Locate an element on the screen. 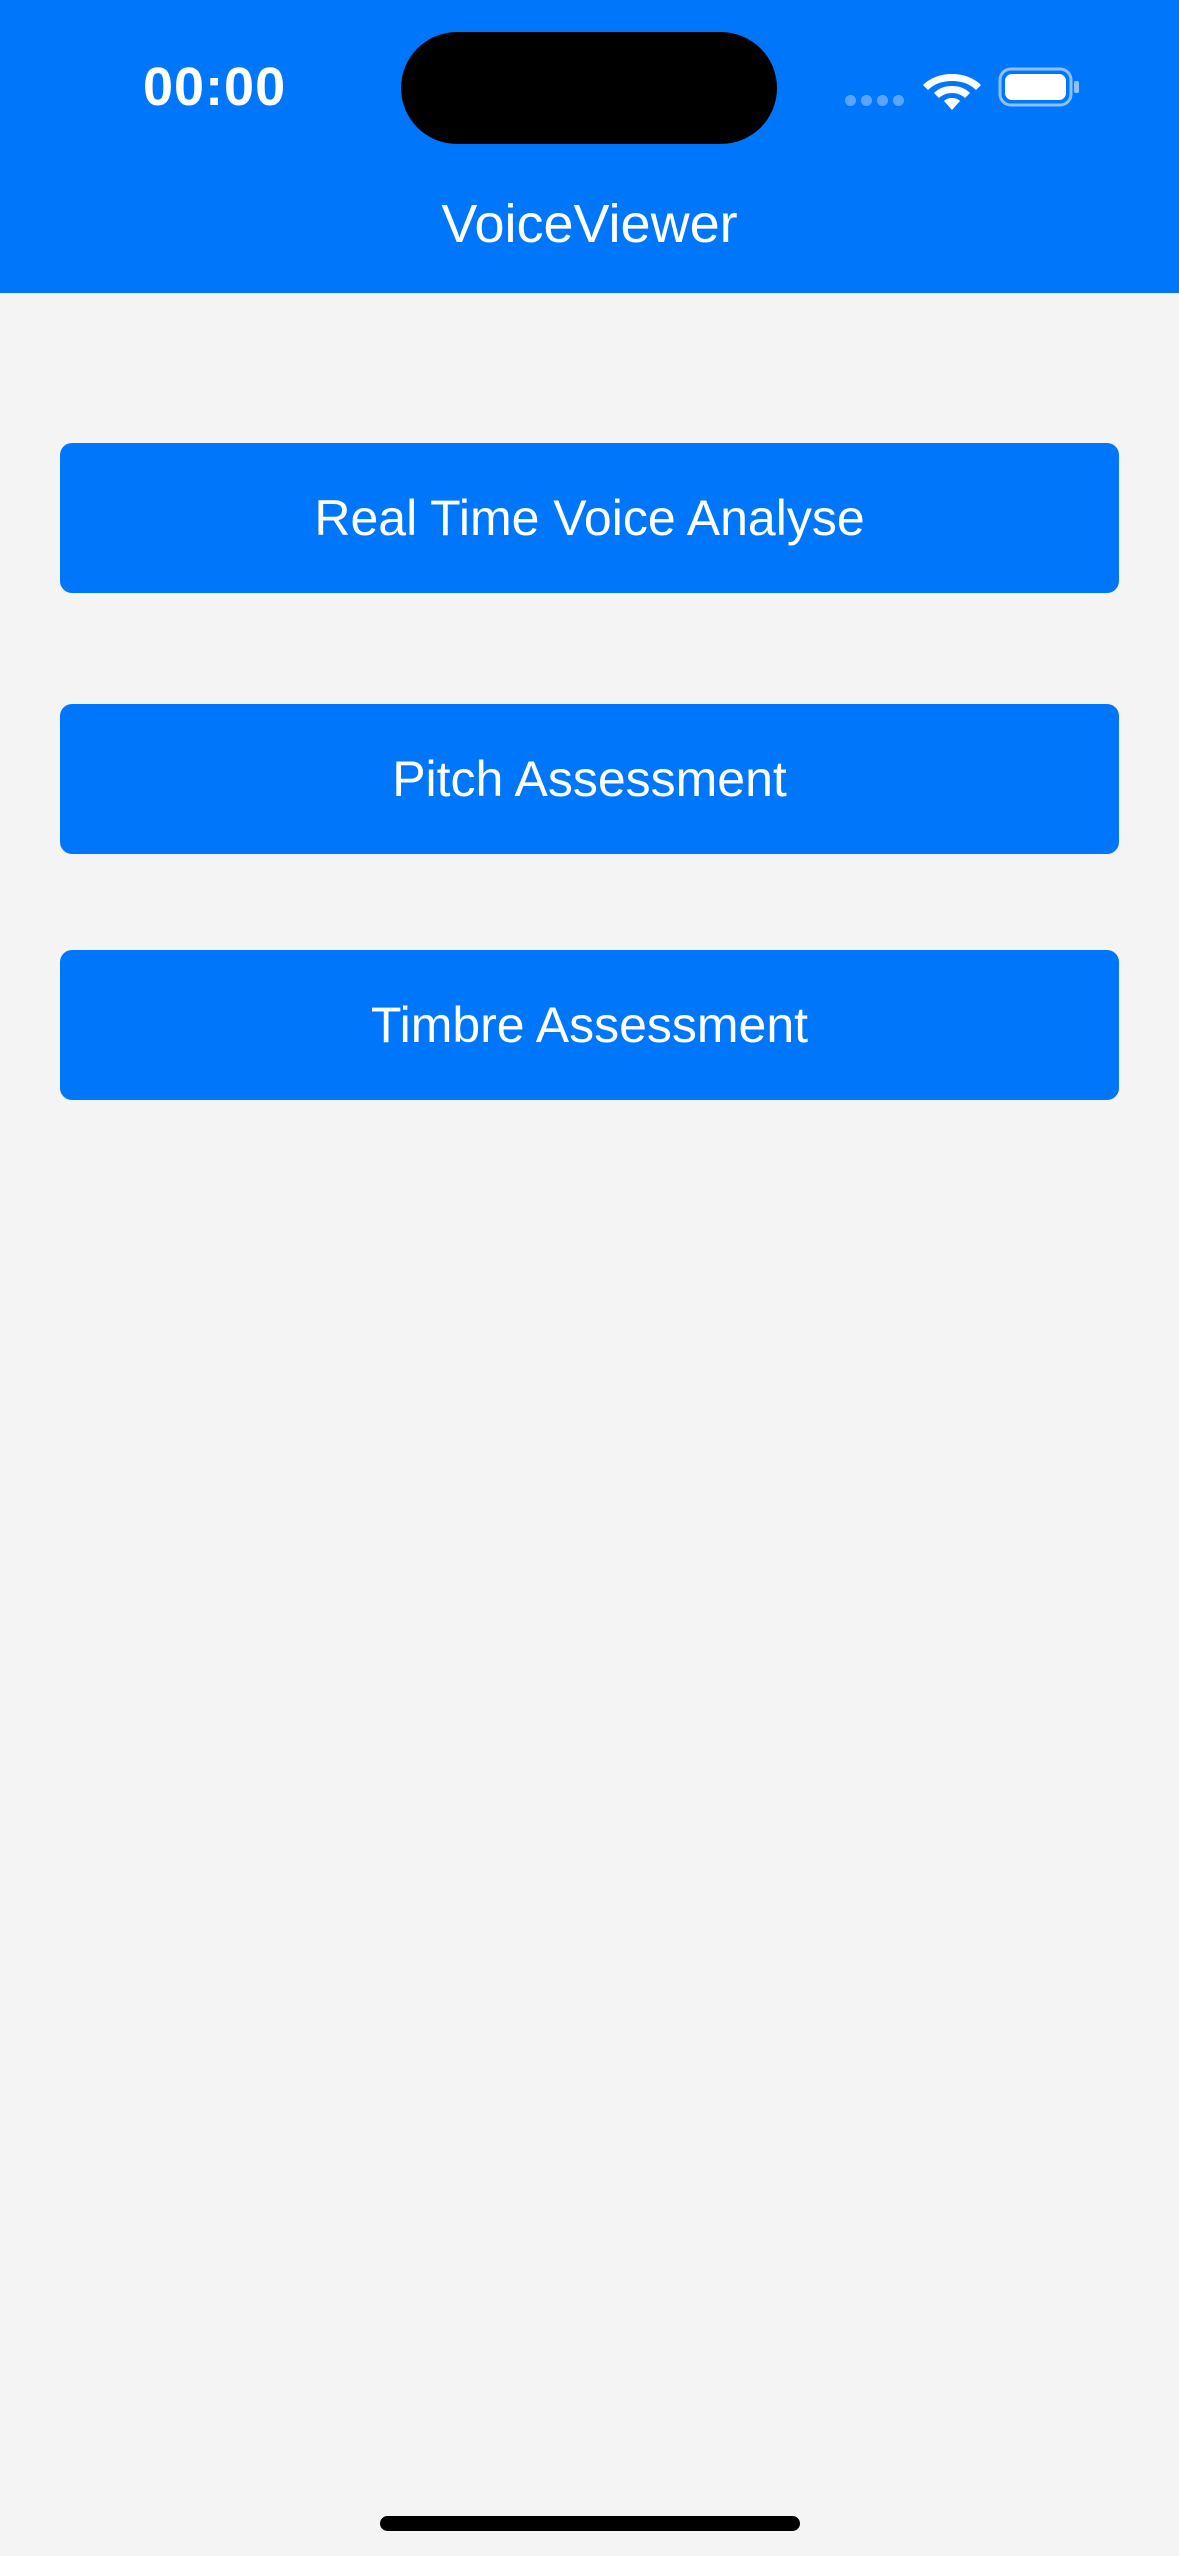 Image resolution: width=1179 pixels, height=2556 pixels. dynamic-island is located at coordinates (589, 88).